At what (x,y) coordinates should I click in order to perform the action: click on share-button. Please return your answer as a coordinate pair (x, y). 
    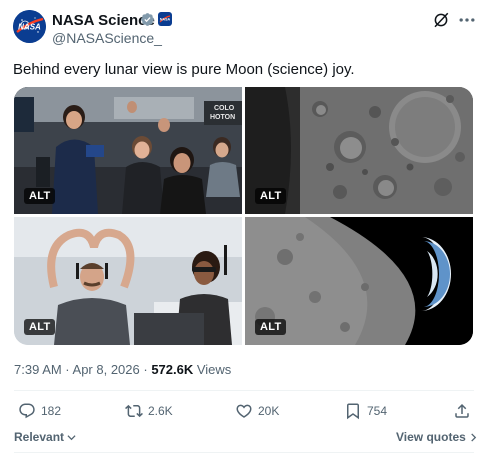
    Looking at the image, I should click on (462, 411).